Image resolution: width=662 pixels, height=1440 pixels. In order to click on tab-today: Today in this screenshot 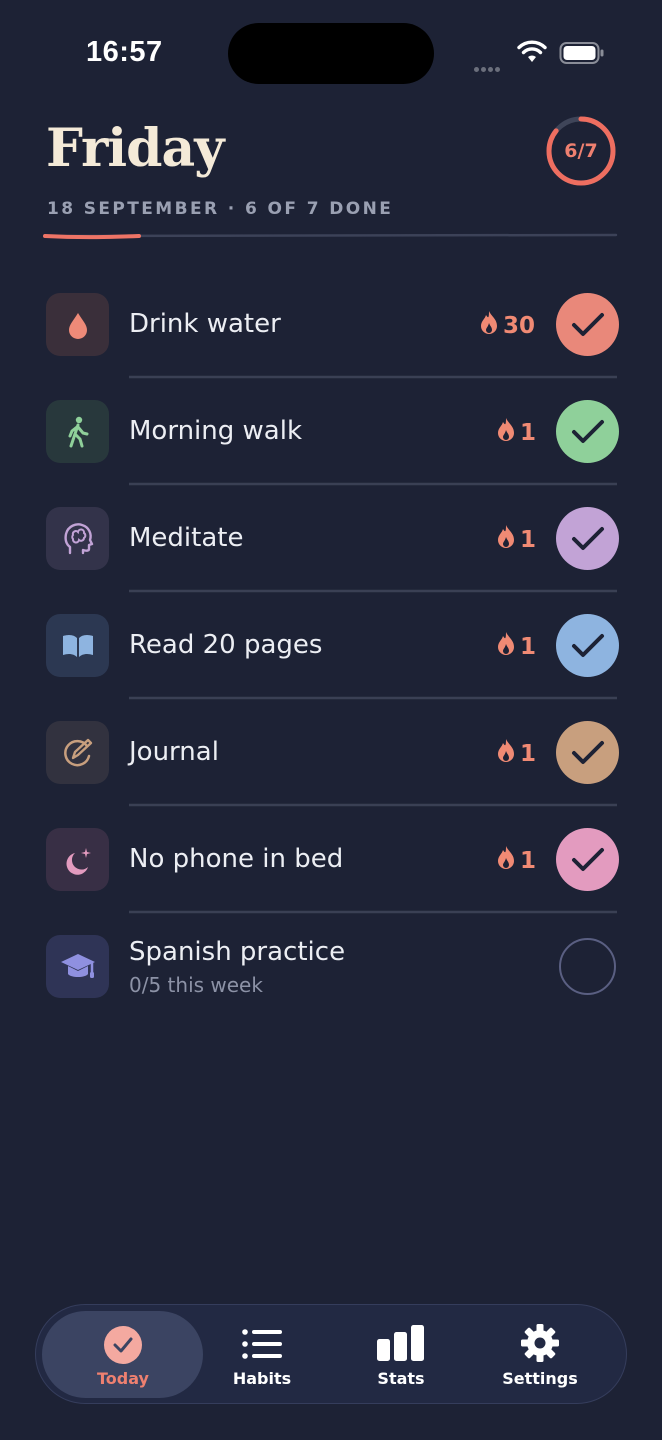, I will do `click(123, 1355)`.